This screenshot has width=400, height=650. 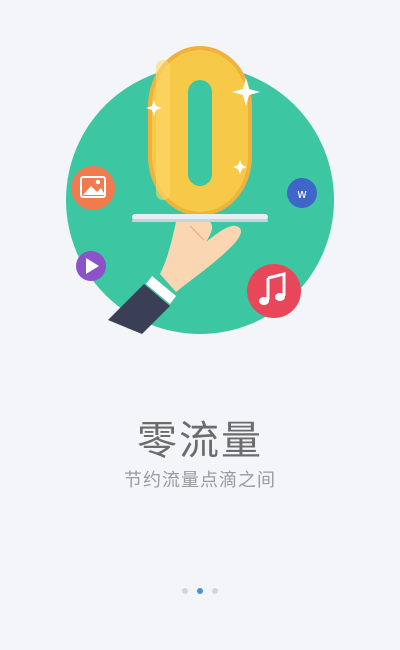 I want to click on page-indicator, so click(x=200, y=591).